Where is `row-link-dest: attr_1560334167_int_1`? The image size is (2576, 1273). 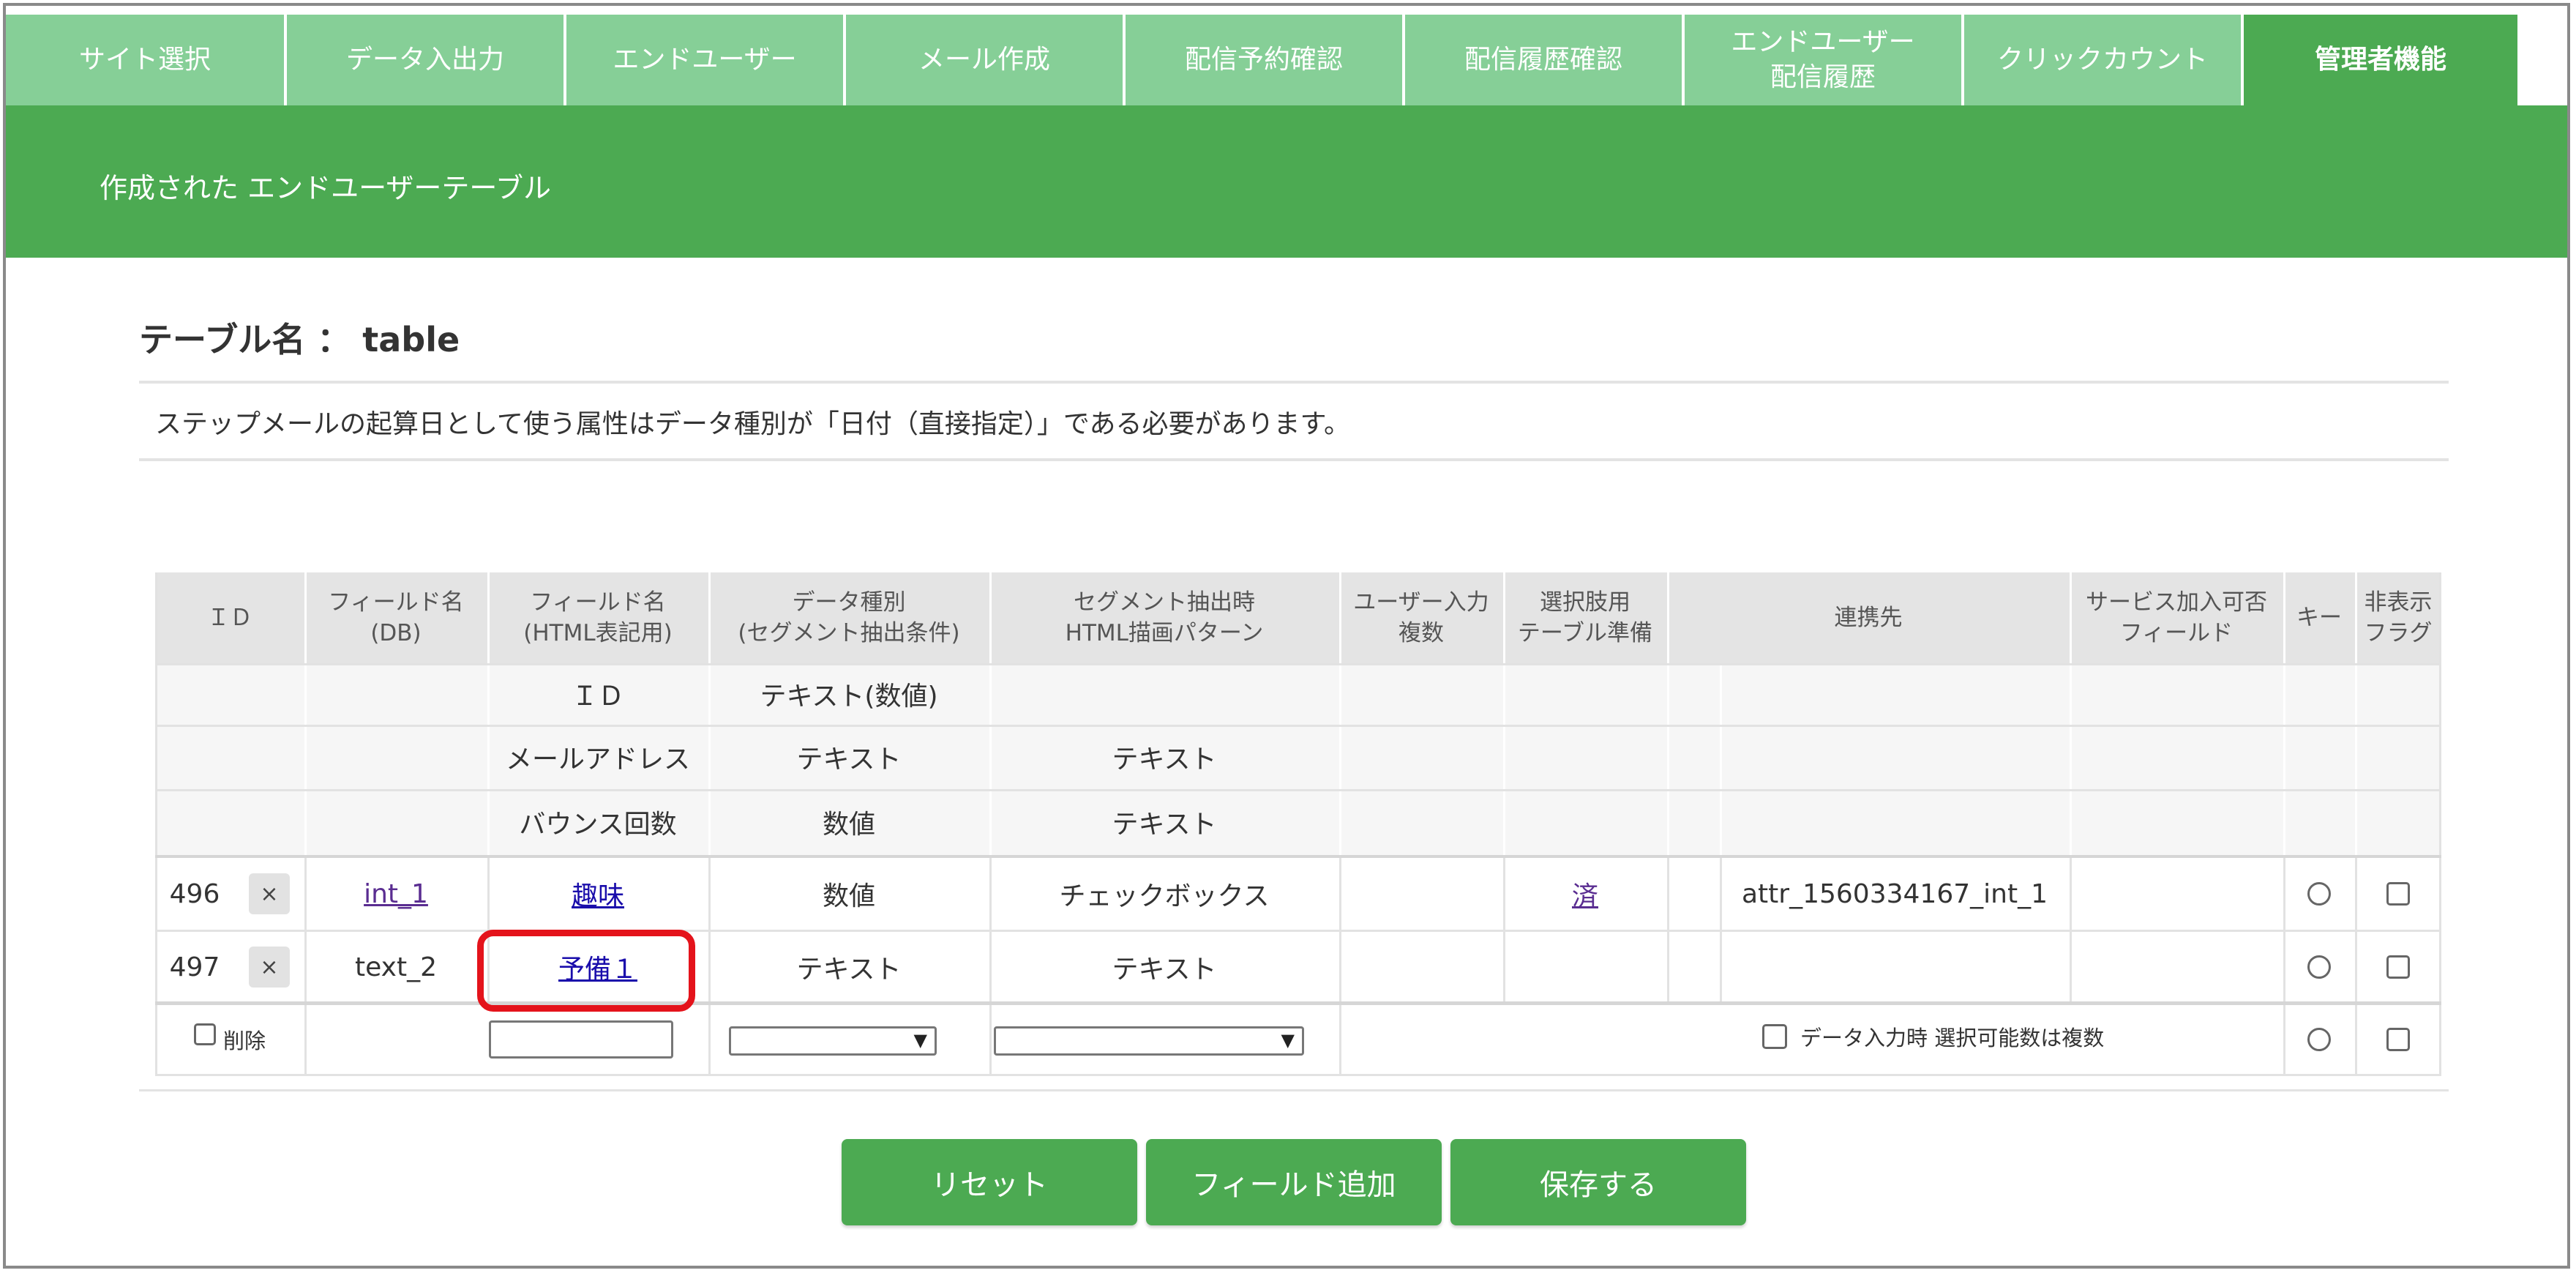
row-link-dest: attr_1560334167_int_1 is located at coordinates (1895, 893).